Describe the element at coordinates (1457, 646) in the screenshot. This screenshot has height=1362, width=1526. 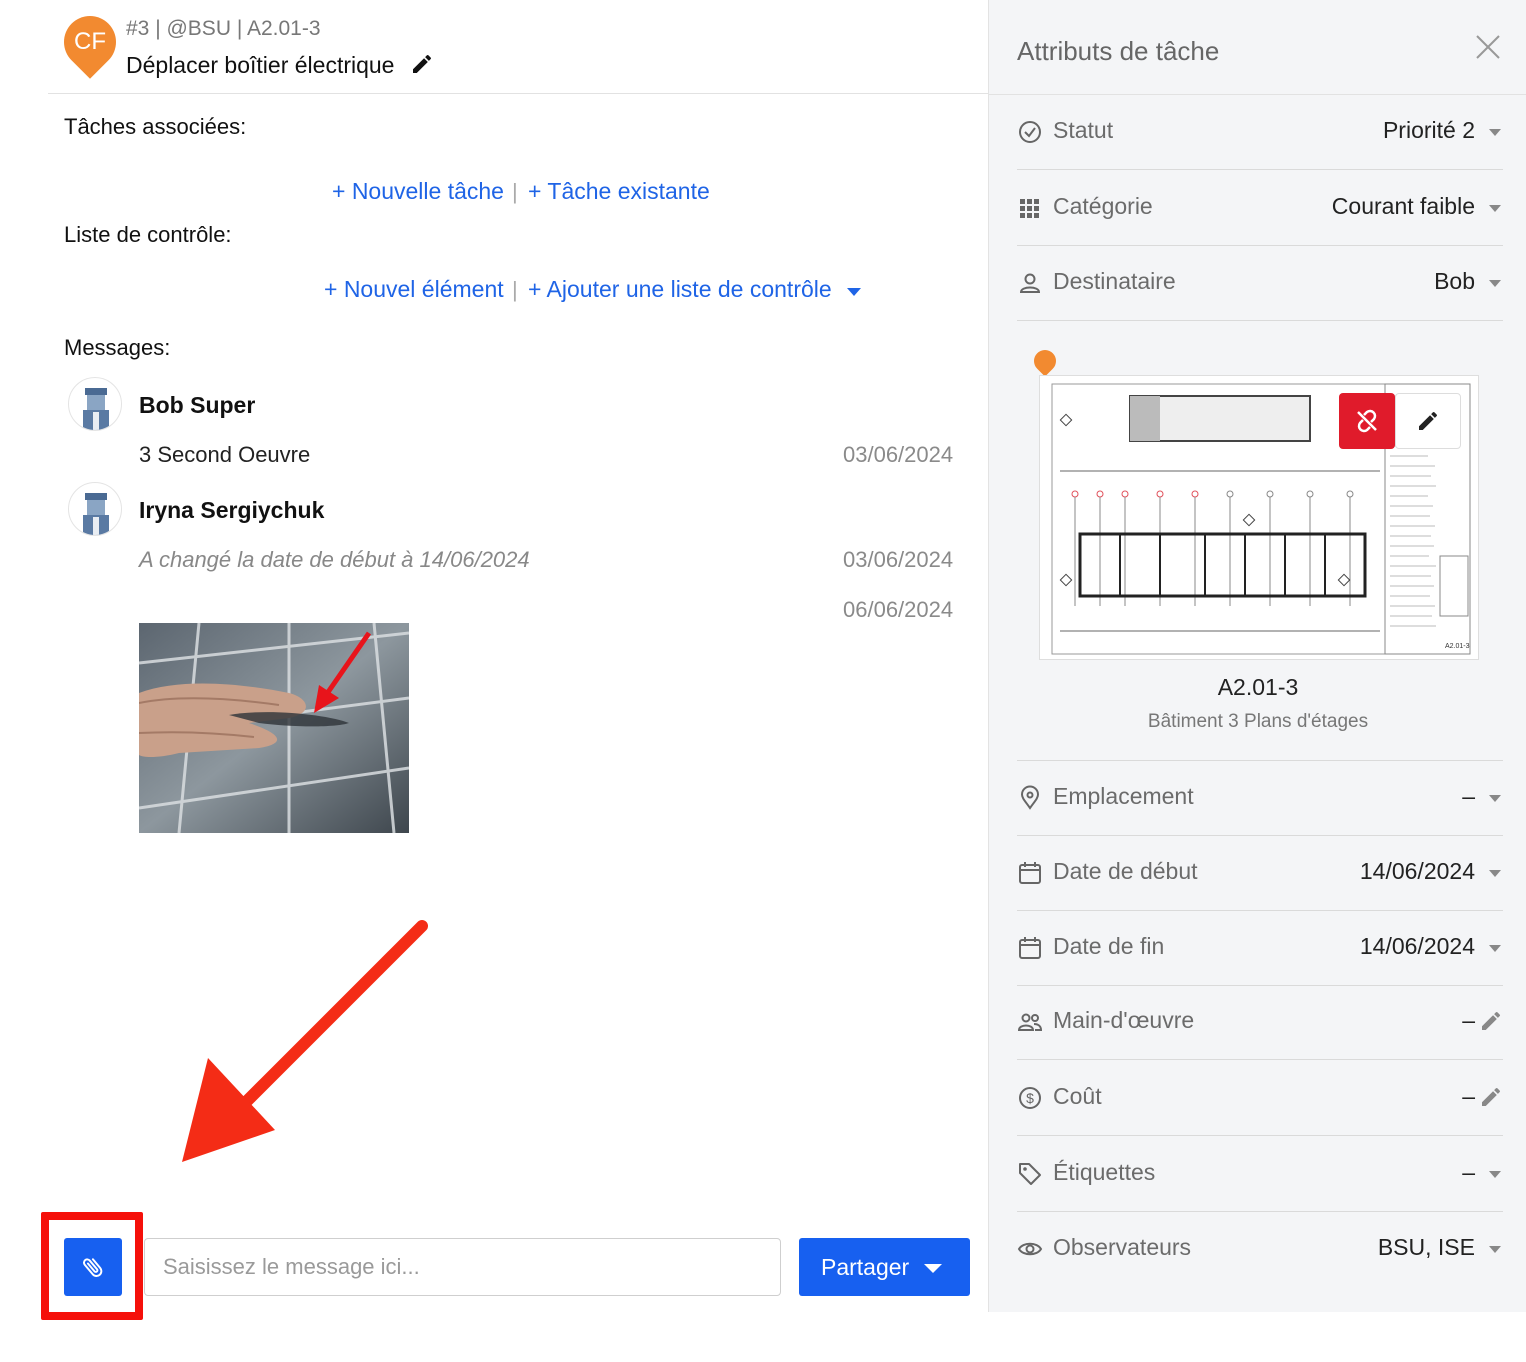
I see `svg-text: A2.01-3` at that location.